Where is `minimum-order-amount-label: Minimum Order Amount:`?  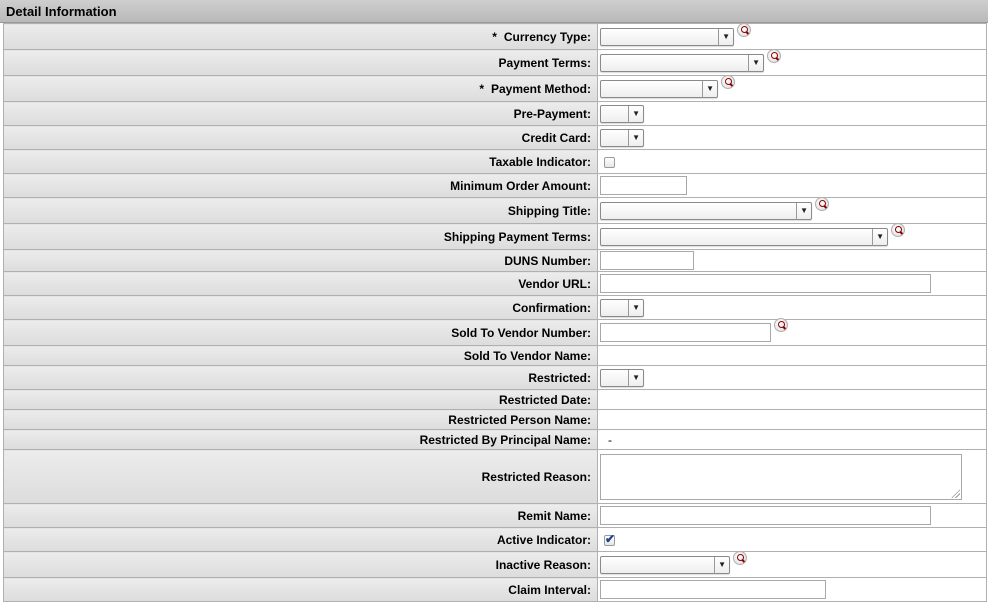 minimum-order-amount-label: Minimum Order Amount: is located at coordinates (520, 185).